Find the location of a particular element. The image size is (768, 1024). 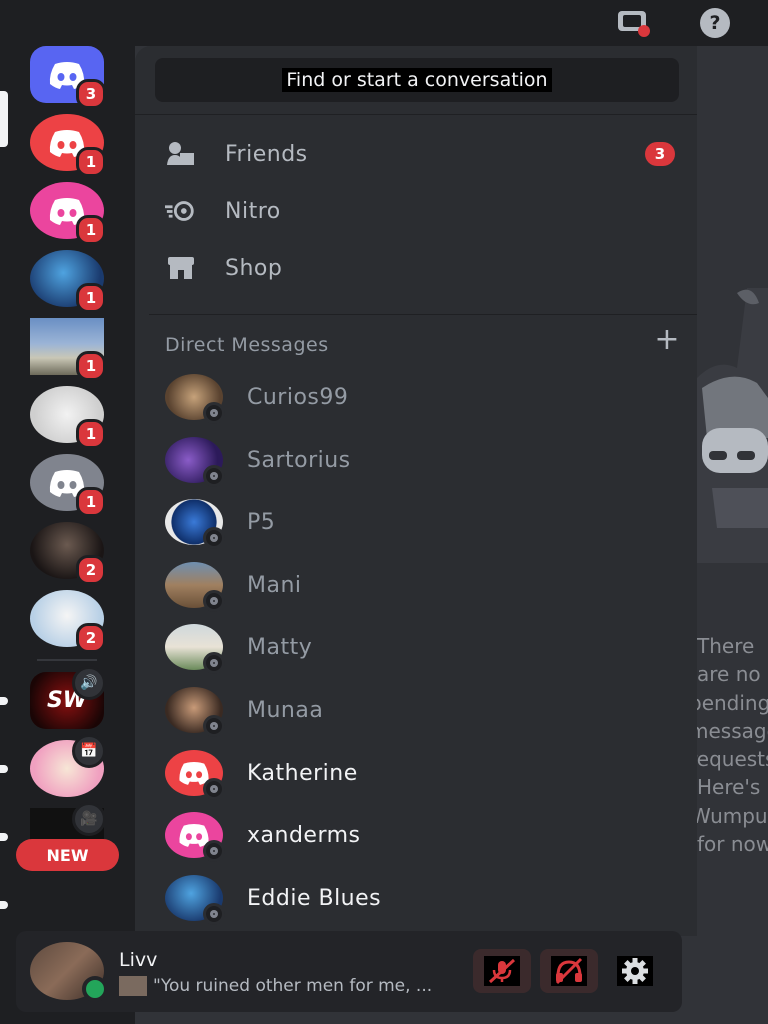

server-icon-owl: 2 is located at coordinates (68, 621).